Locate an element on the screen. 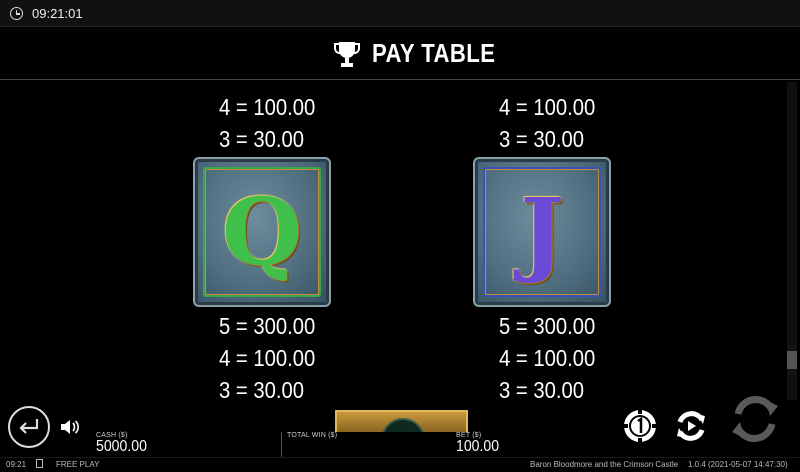  q-payout-3-top: 3 = 30.00 is located at coordinates (261, 139).